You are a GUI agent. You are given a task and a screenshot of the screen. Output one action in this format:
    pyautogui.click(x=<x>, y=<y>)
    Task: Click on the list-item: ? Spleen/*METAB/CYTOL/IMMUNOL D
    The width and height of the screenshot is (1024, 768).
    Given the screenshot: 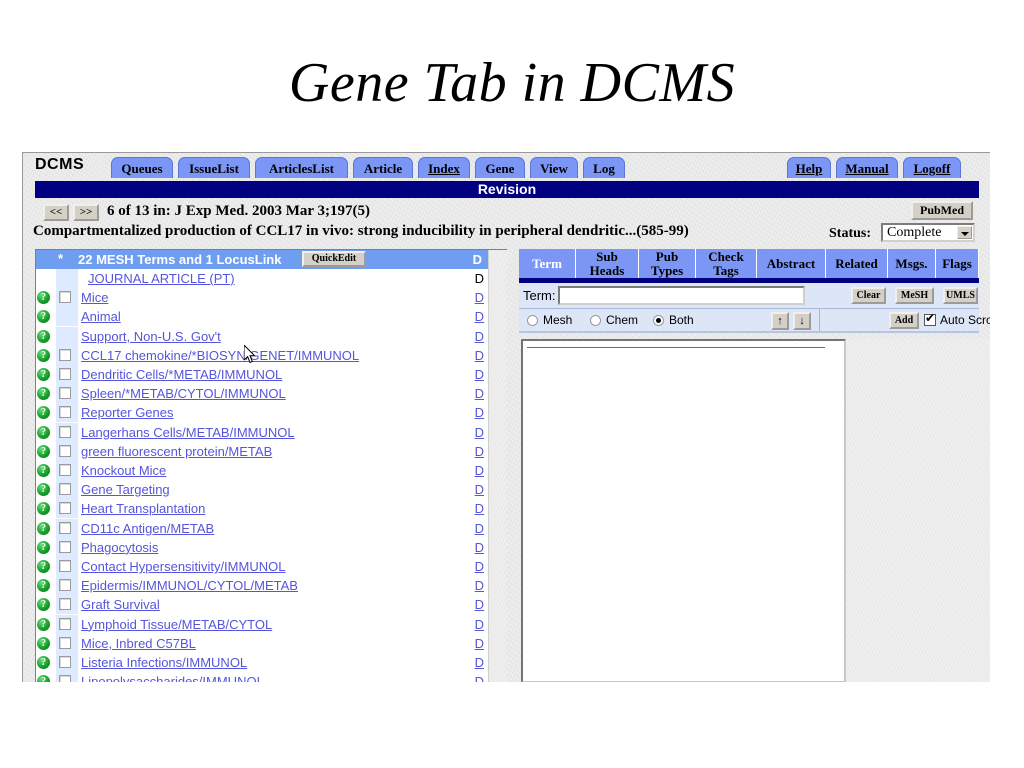 What is the action you would take?
    pyautogui.click(x=271, y=394)
    